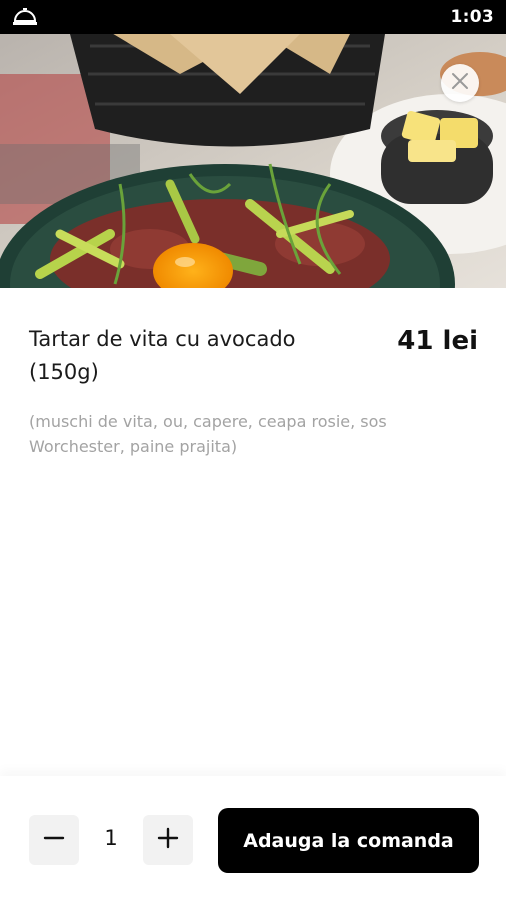 The width and height of the screenshot is (506, 900). Describe the element at coordinates (162, 355) in the screenshot. I see `item-title: Tartar de vita cu avocado (150g)` at that location.